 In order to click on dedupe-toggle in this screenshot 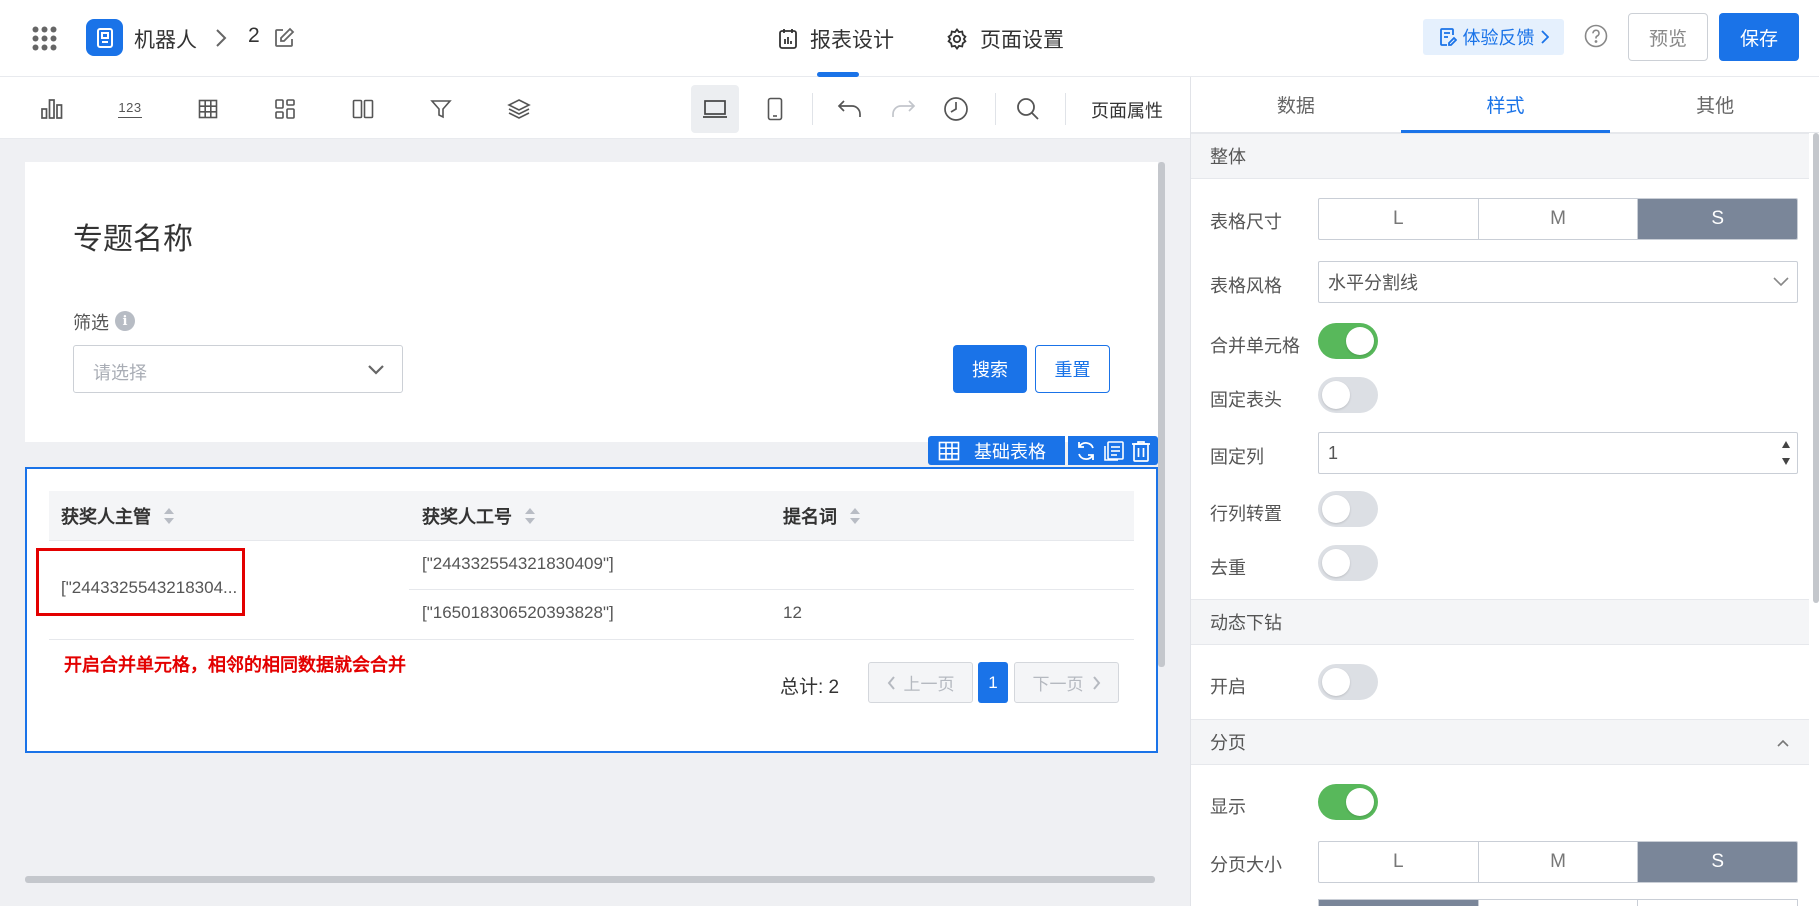, I will do `click(1348, 563)`.